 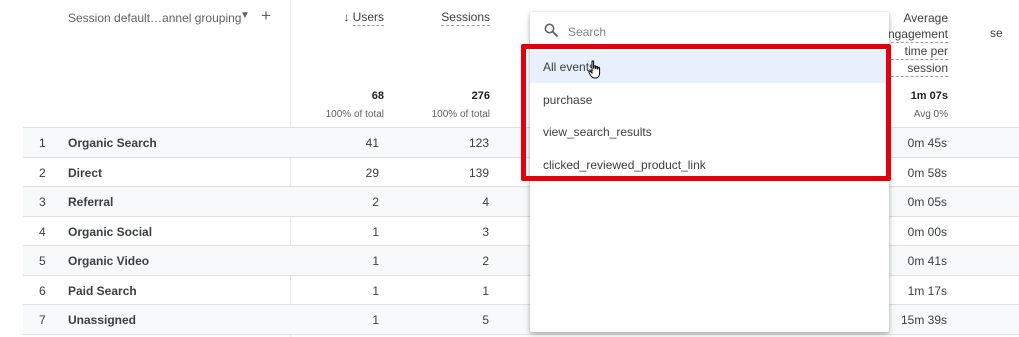 I want to click on avg-time-value: 0m 45s, so click(x=927, y=143).